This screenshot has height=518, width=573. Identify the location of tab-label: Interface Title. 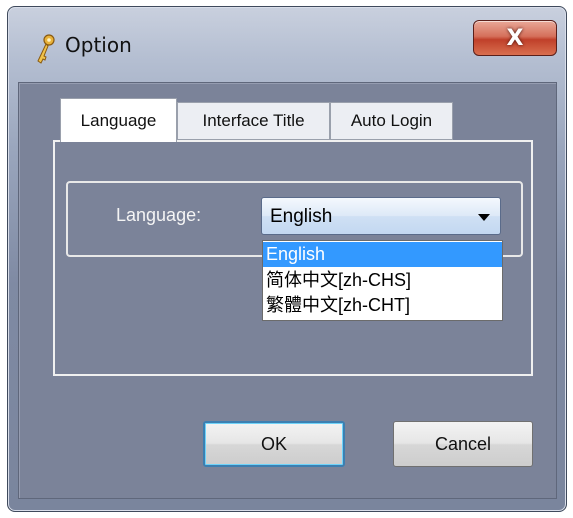
(253, 120).